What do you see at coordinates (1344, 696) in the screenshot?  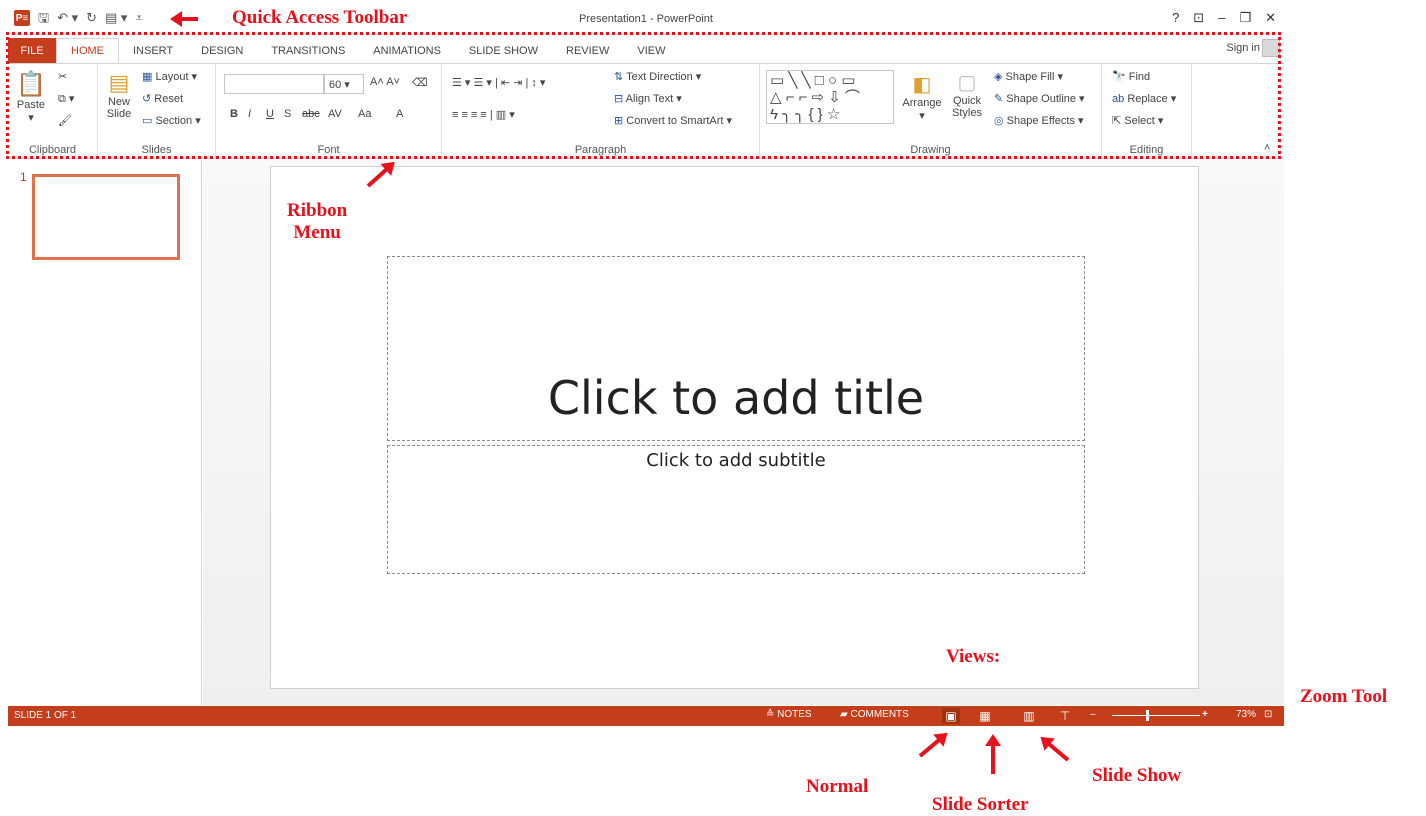 I see `zoom-annotation: Zoom Tool` at bounding box center [1344, 696].